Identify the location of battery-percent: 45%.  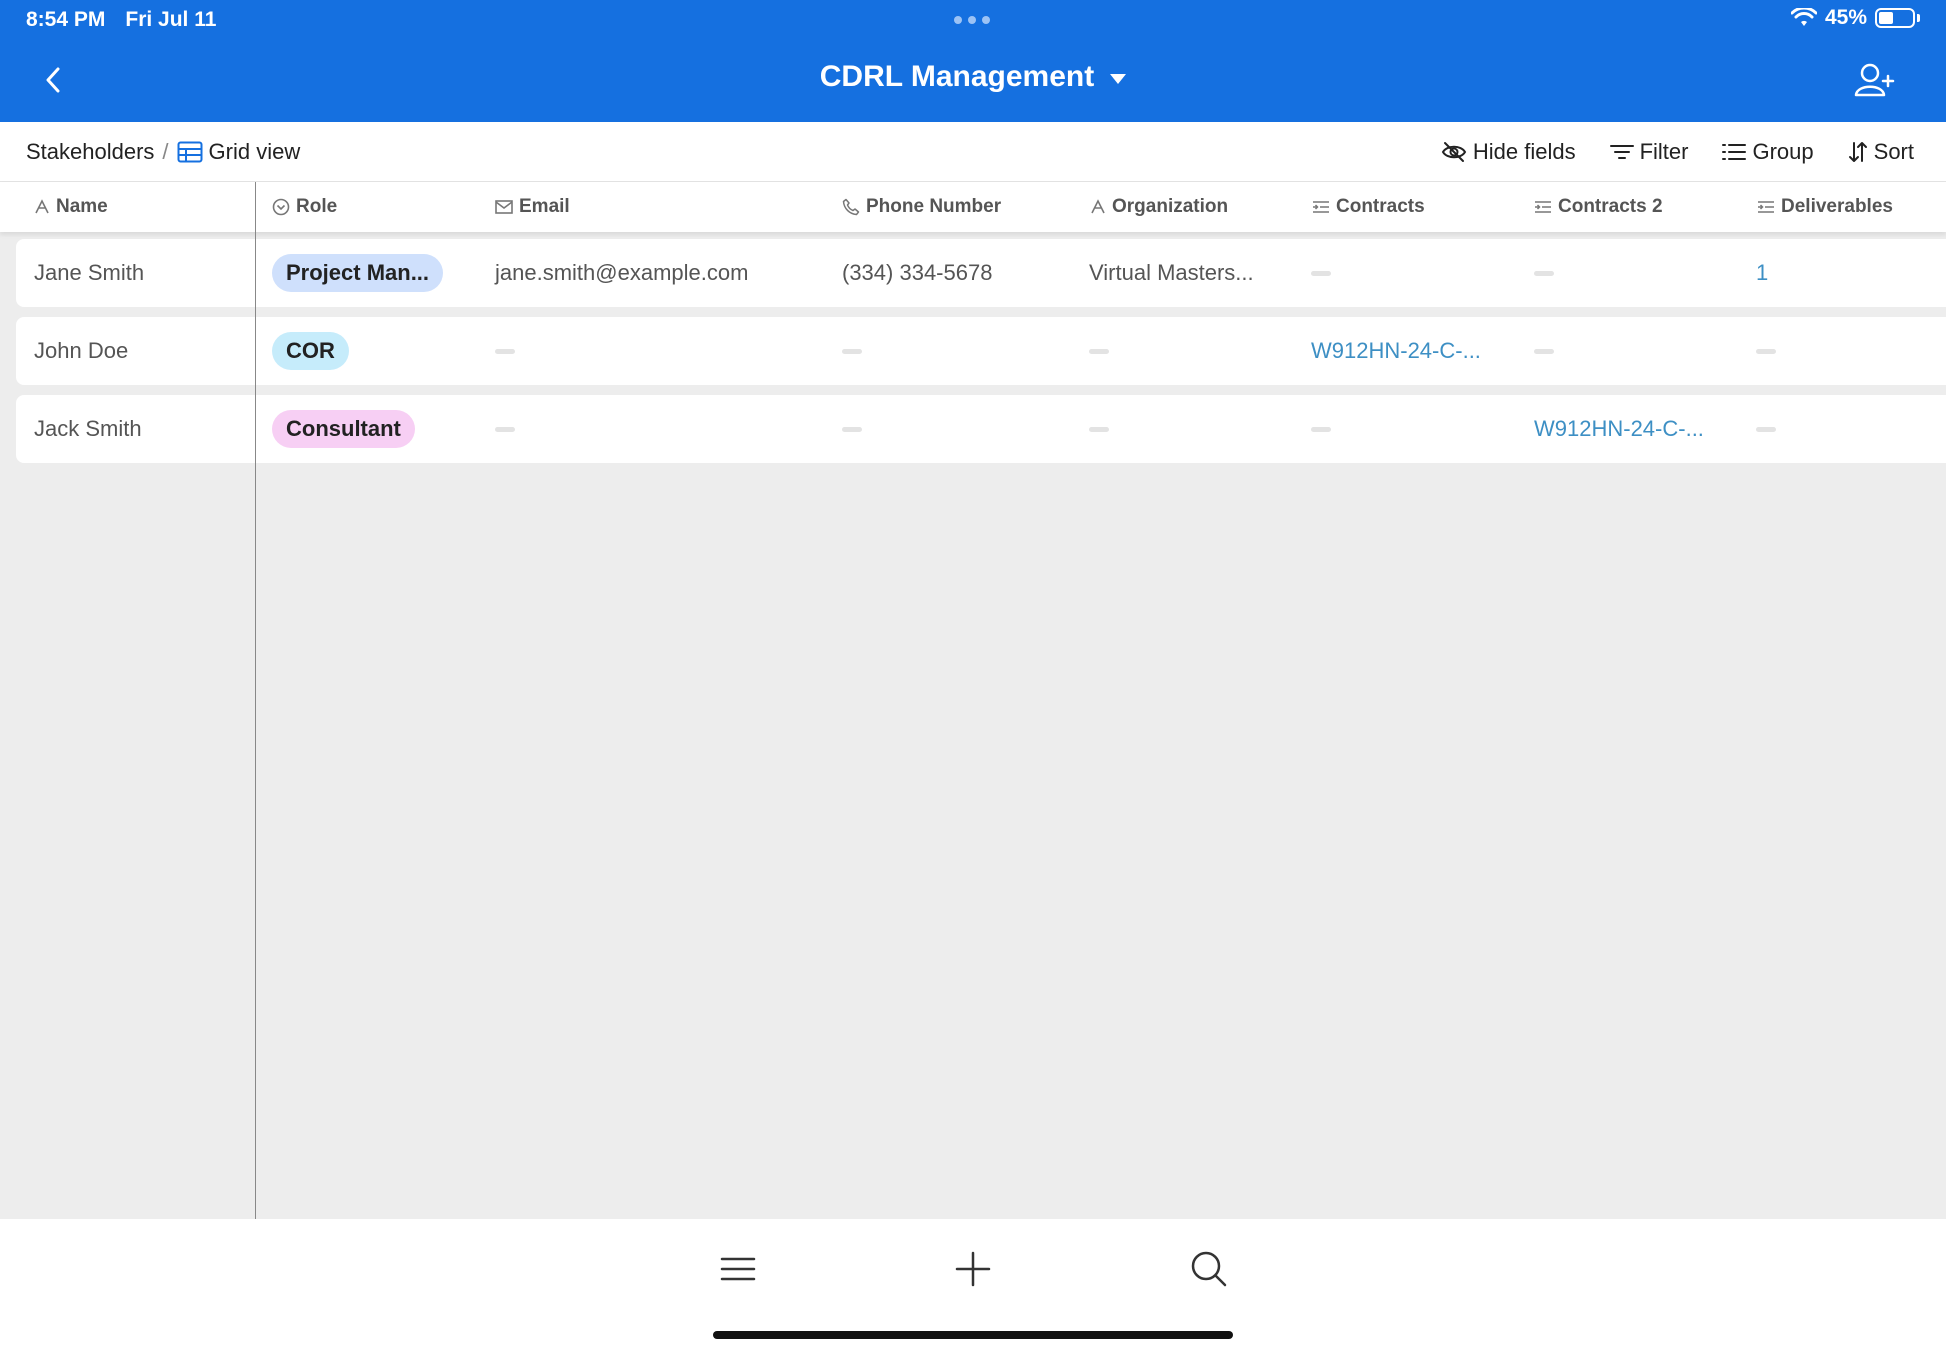
(1845, 17).